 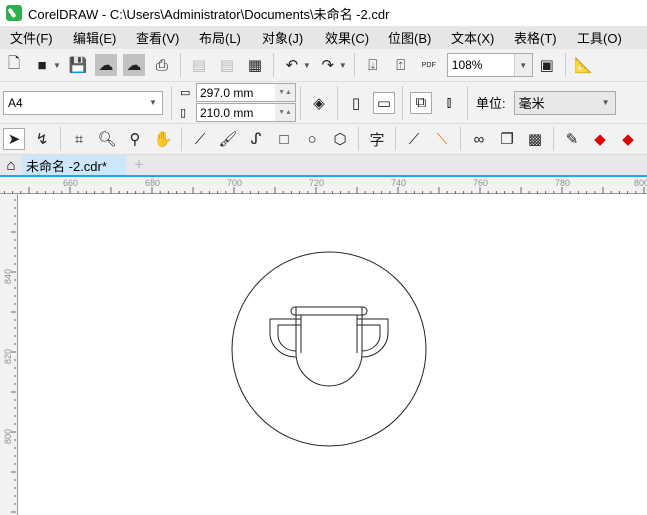 I want to click on menu-object: 对象(J), so click(x=283, y=37).